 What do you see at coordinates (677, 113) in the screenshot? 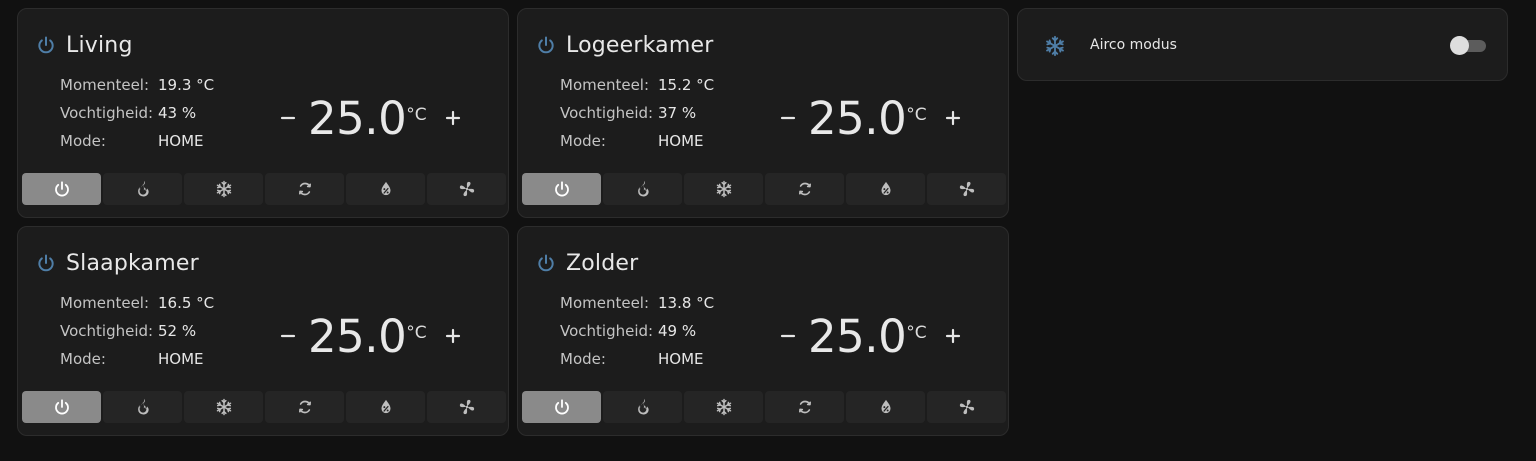
I see `humidity-value: 37 %` at bounding box center [677, 113].